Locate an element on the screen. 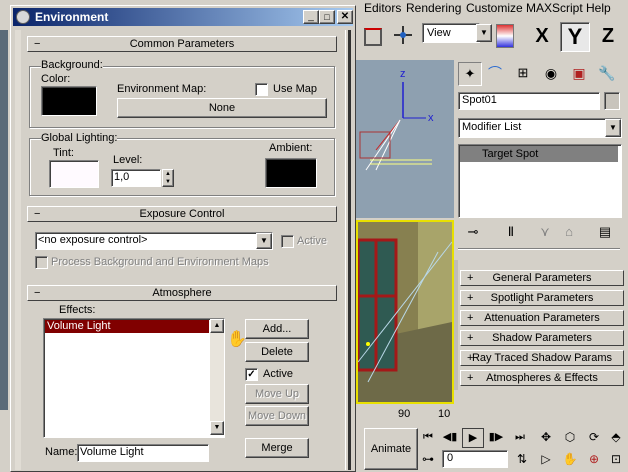  effect-item-volume-light: Volume Light is located at coordinates (127, 326).